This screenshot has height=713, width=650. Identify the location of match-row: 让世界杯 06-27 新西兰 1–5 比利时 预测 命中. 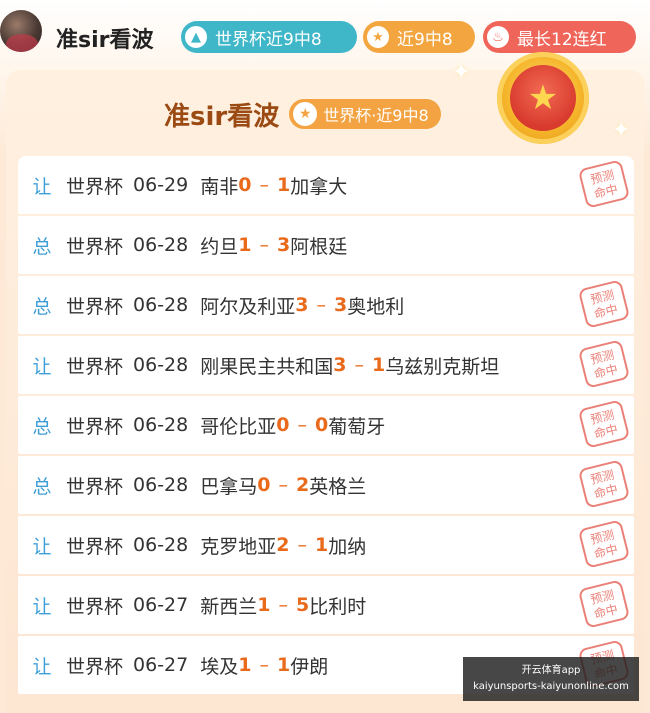
(326, 605).